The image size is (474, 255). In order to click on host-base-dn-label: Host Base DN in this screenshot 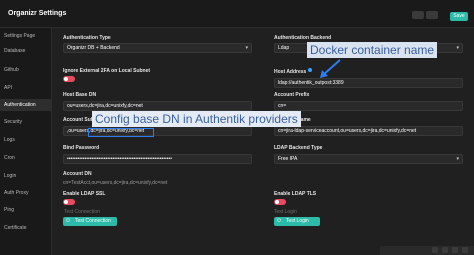, I will do `click(80, 95)`.